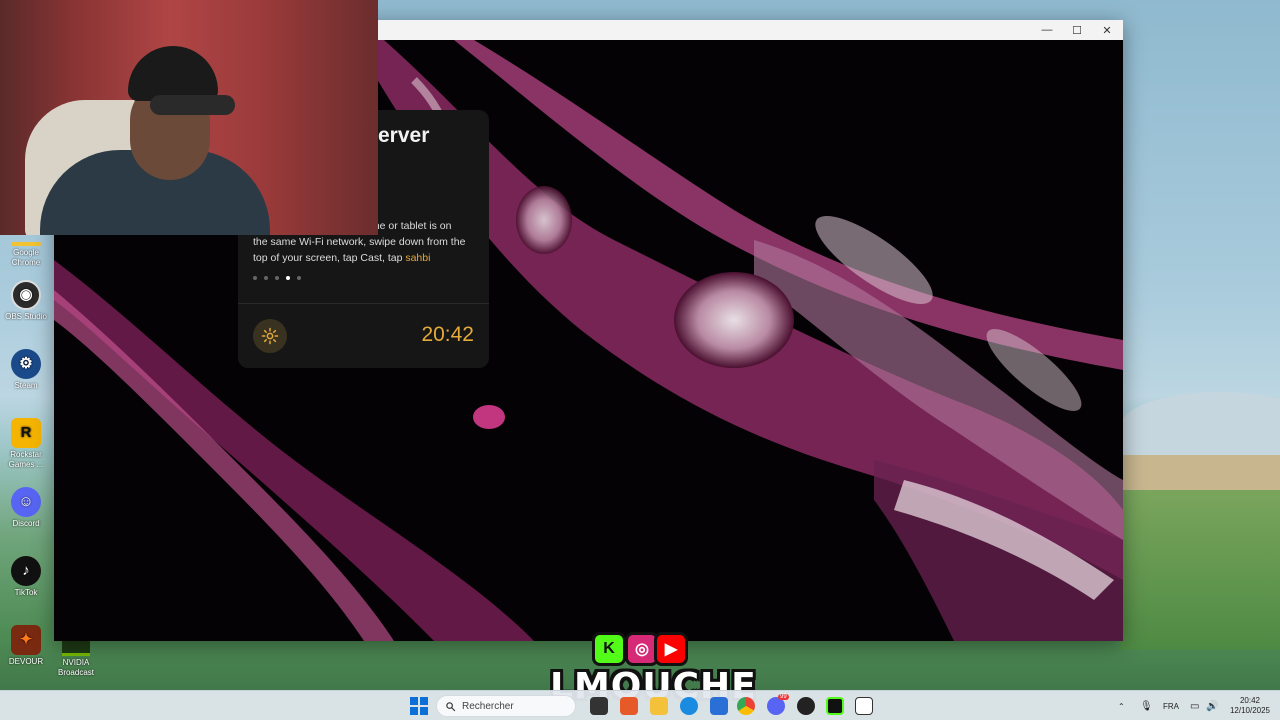 Image resolution: width=1280 pixels, height=720 pixels. I want to click on taskbar-search: Rechercher, so click(506, 706).